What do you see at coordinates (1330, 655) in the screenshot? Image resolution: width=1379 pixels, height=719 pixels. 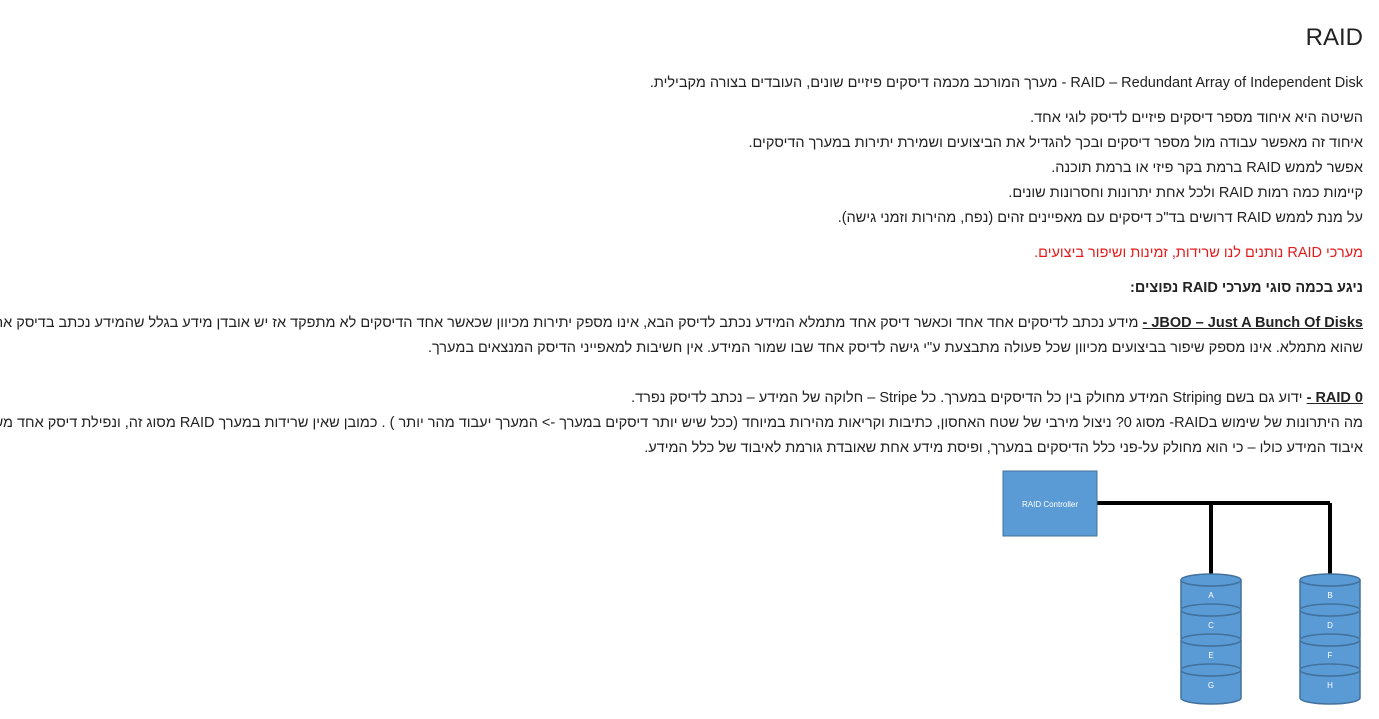 I see `disk-segment-label: F` at bounding box center [1330, 655].